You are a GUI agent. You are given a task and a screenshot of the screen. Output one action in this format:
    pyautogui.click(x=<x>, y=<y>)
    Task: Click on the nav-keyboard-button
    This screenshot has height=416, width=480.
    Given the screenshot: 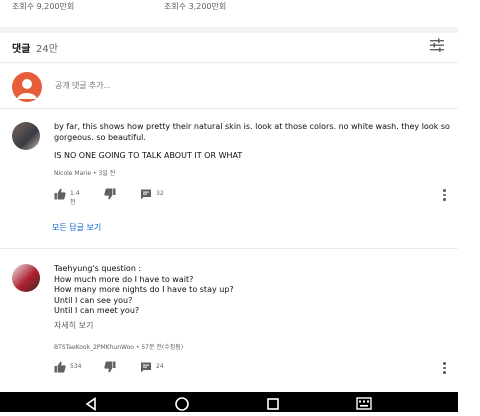 What is the action you would take?
    pyautogui.click(x=364, y=405)
    